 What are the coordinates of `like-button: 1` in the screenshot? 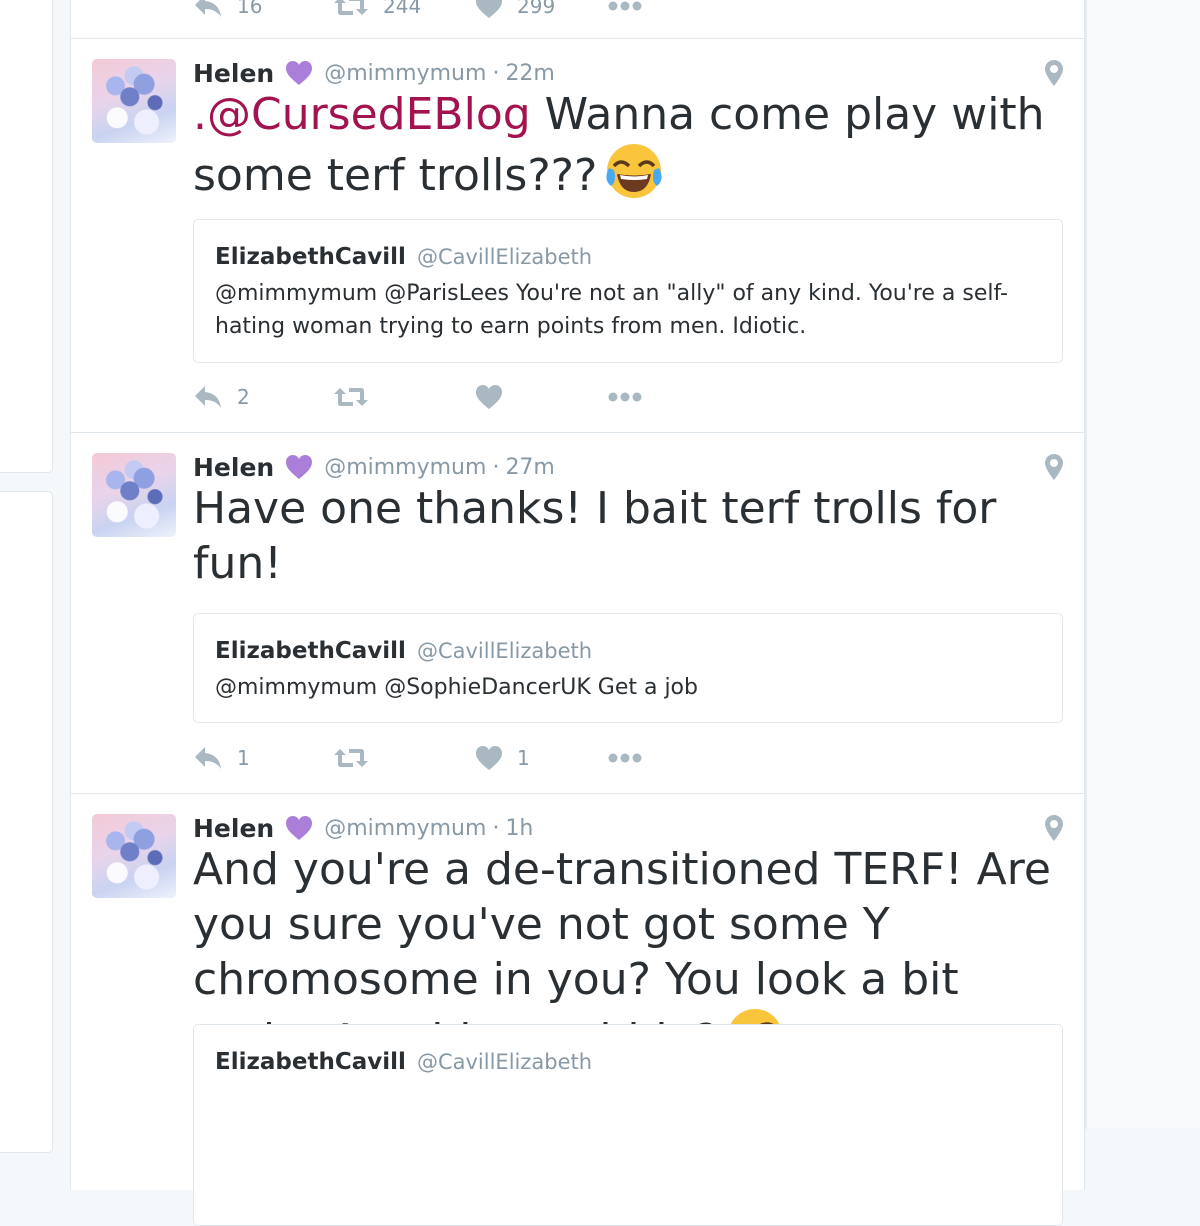 It's located at (502, 758).